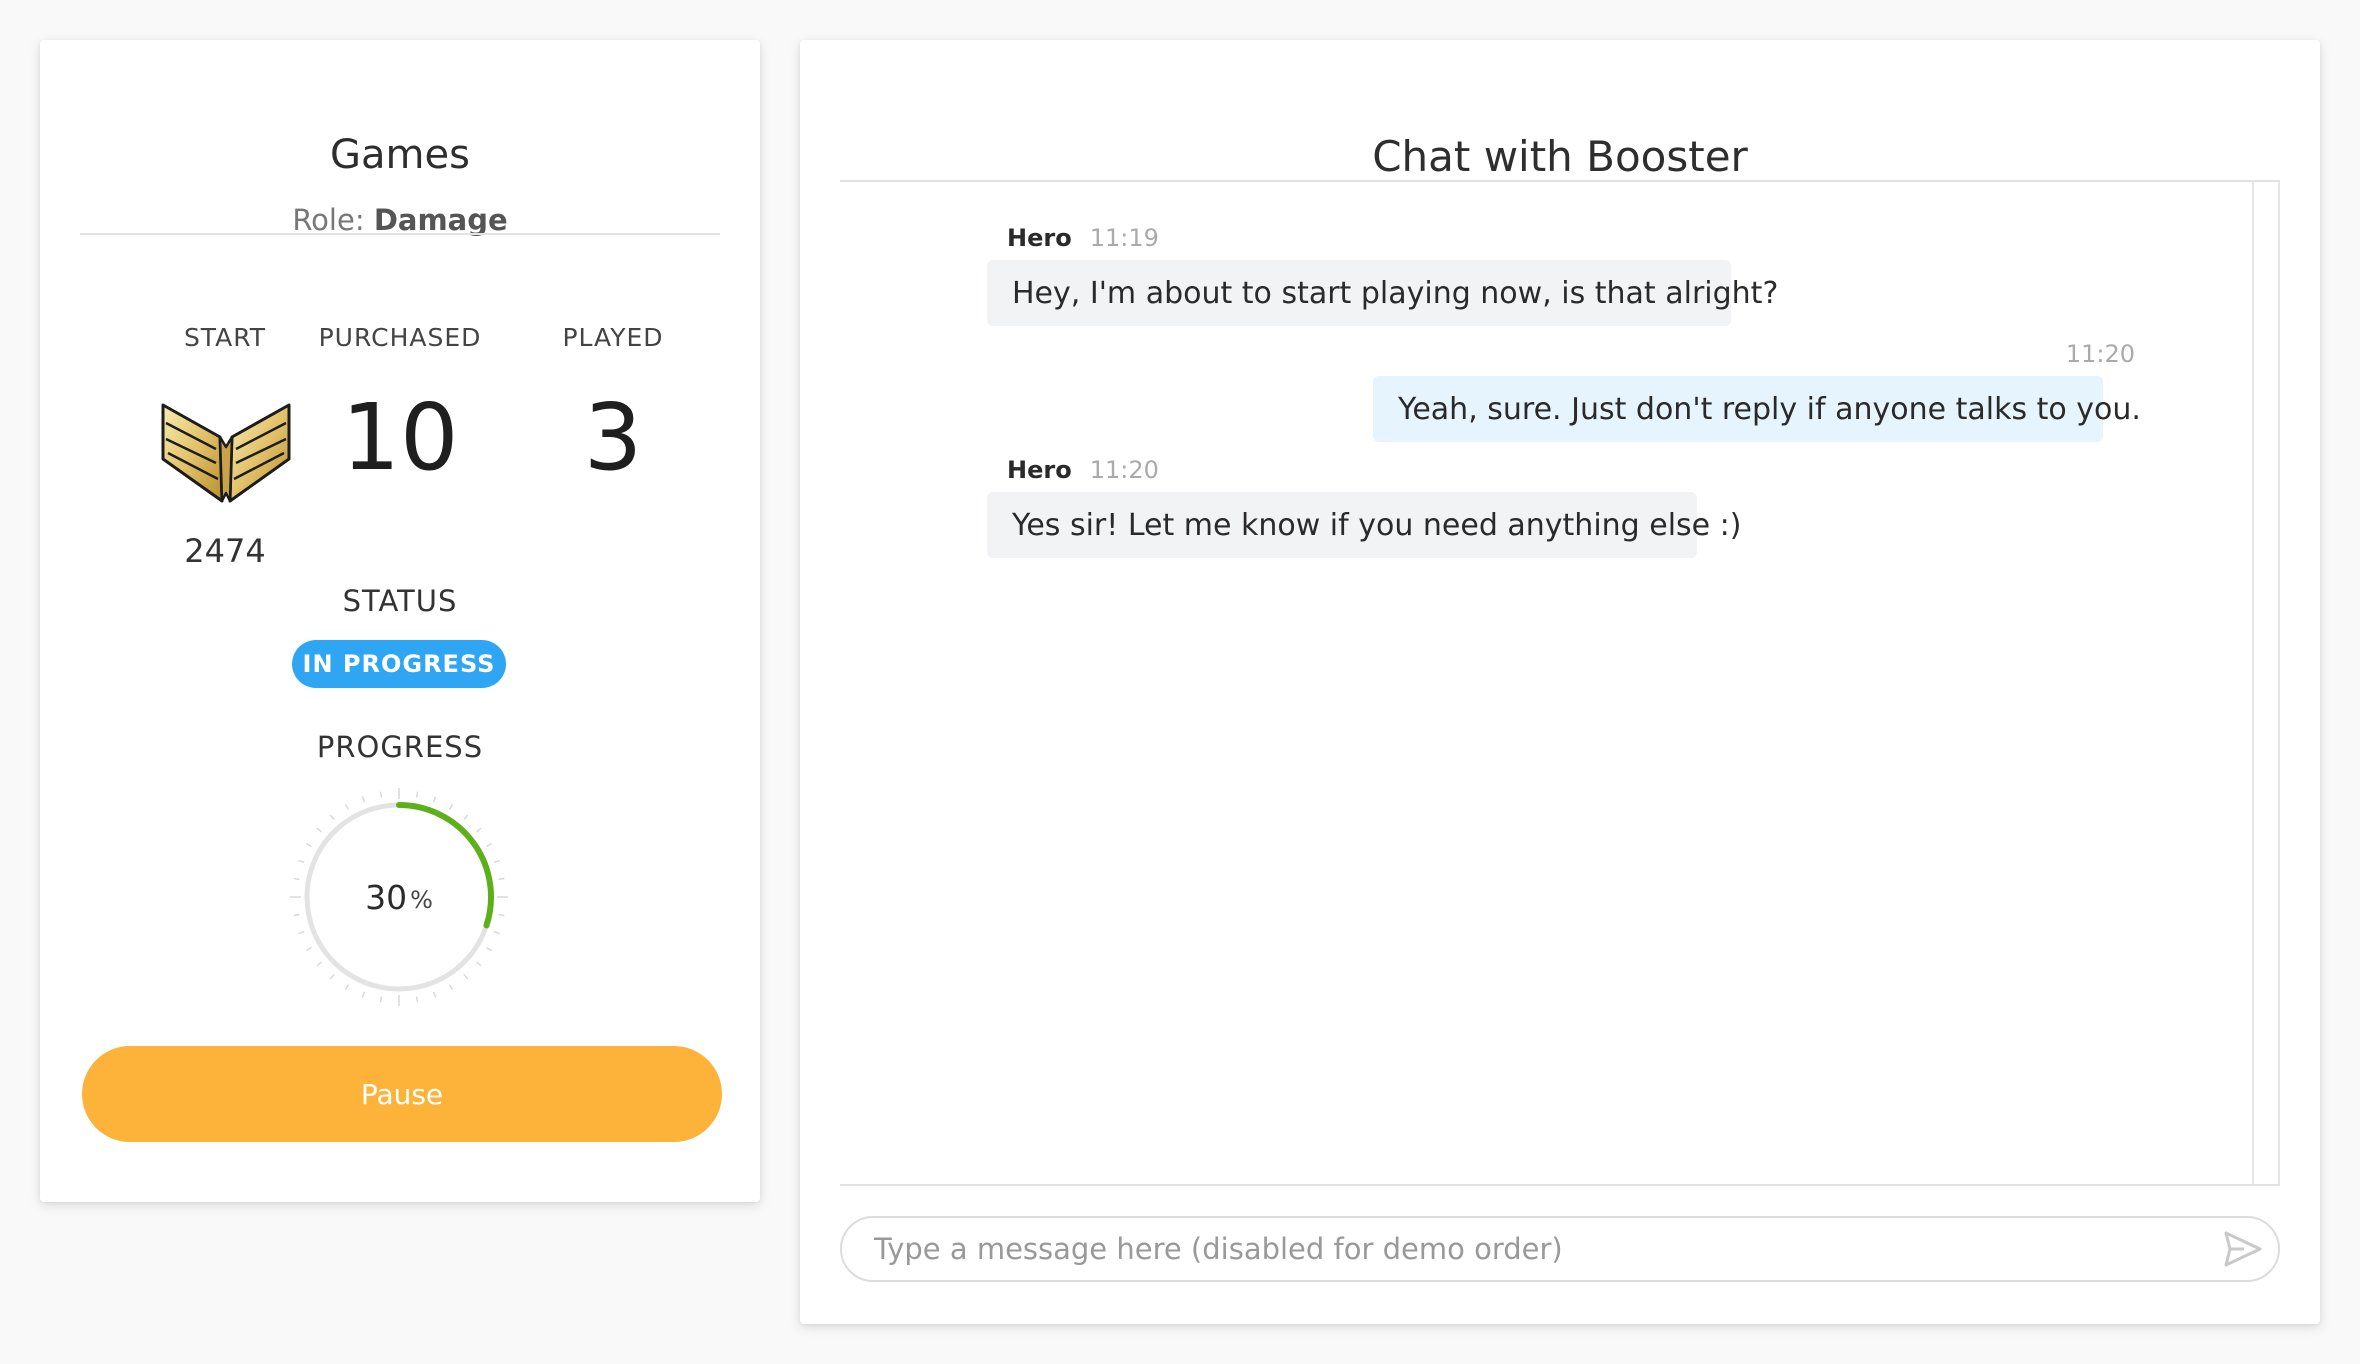 This screenshot has width=2360, height=1364. What do you see at coordinates (421, 900) in the screenshot?
I see `progress-unit: %` at bounding box center [421, 900].